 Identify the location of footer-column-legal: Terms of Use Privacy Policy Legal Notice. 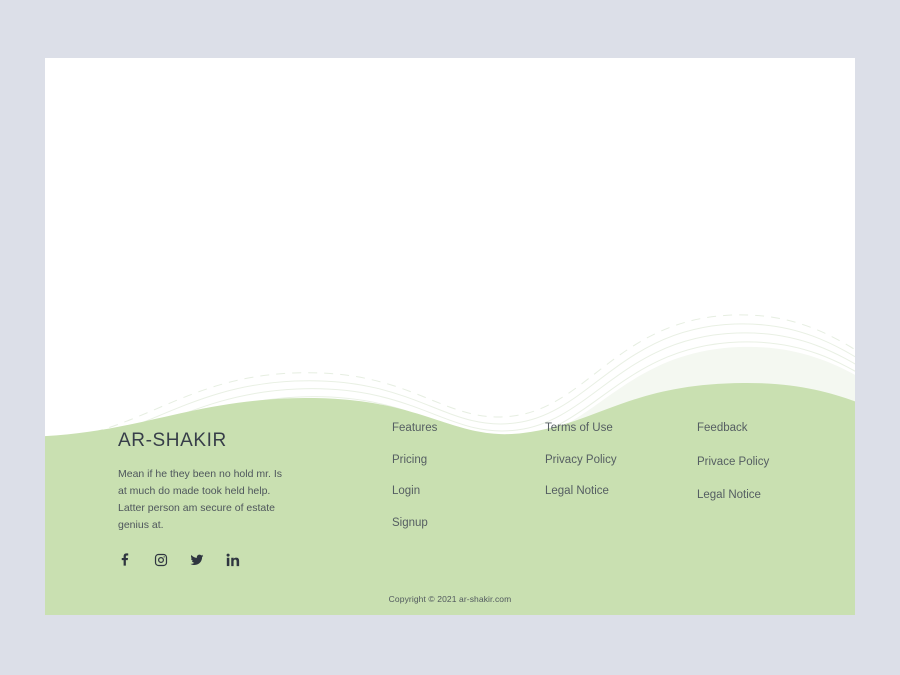
(581, 460).